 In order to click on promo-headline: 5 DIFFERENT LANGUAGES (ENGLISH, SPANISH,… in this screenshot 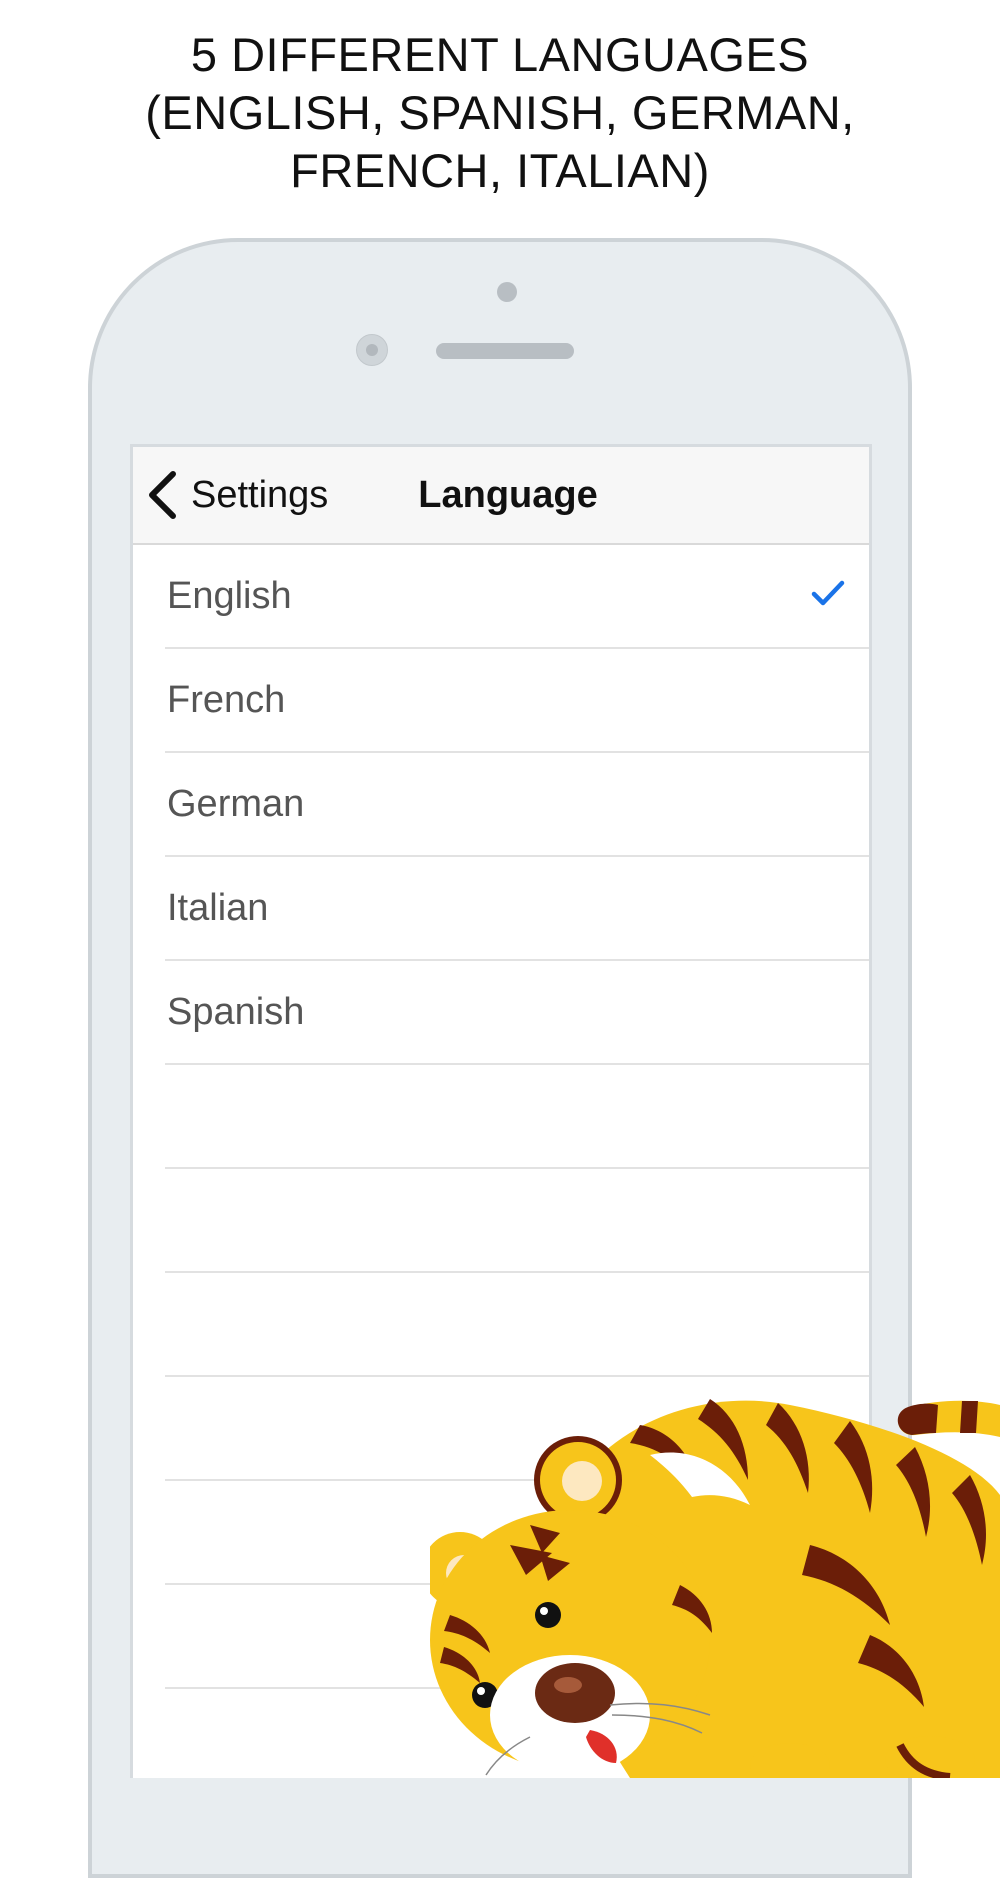, I will do `click(500, 113)`.